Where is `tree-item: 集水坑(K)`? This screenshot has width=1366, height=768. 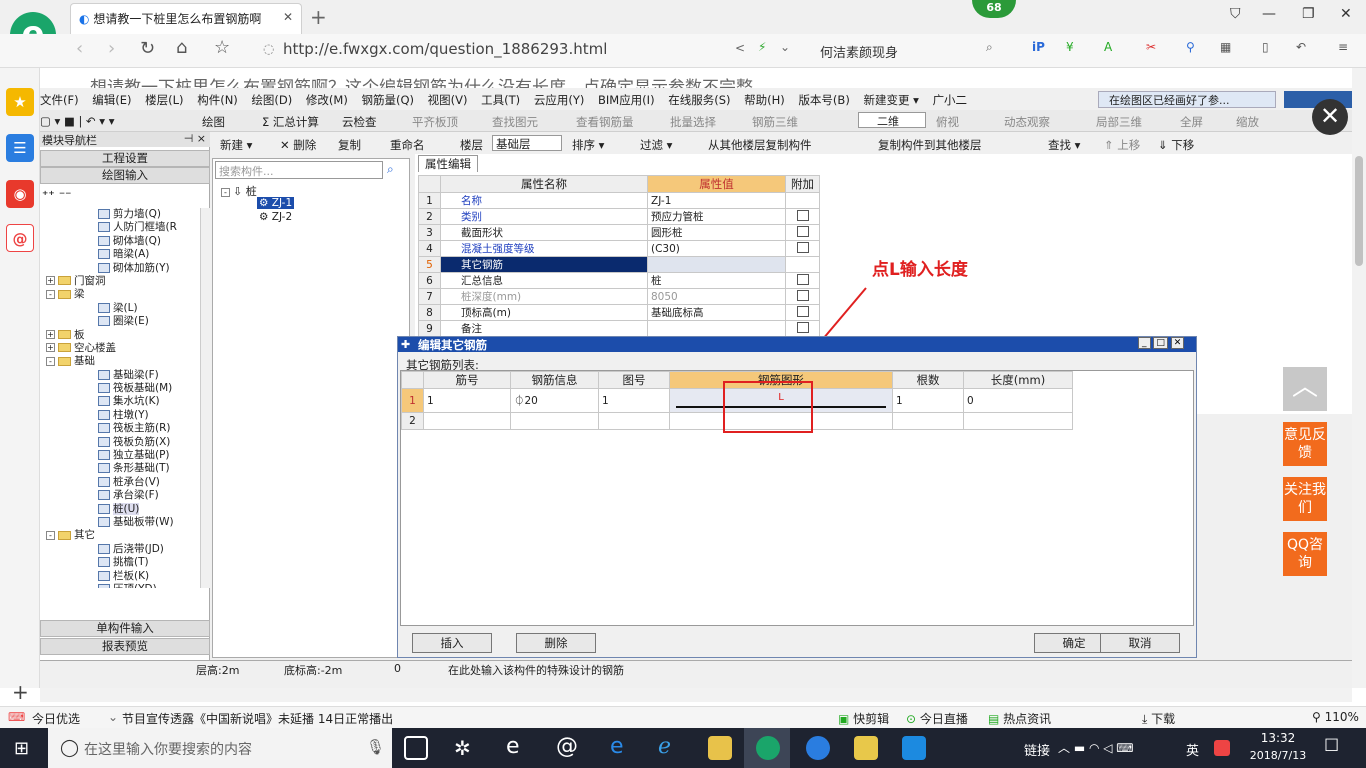 tree-item: 集水坑(K) is located at coordinates (120, 401).